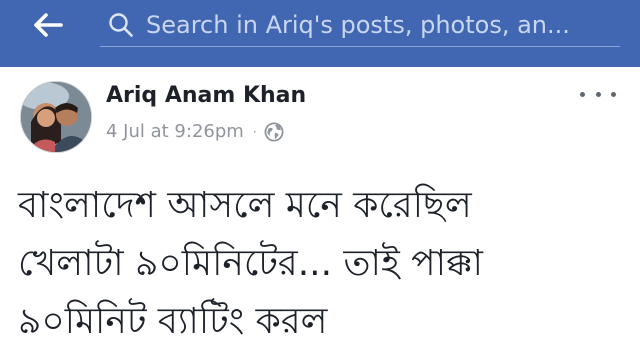 The image size is (640, 360). Describe the element at coordinates (378, 25) in the screenshot. I see `search-input` at that location.